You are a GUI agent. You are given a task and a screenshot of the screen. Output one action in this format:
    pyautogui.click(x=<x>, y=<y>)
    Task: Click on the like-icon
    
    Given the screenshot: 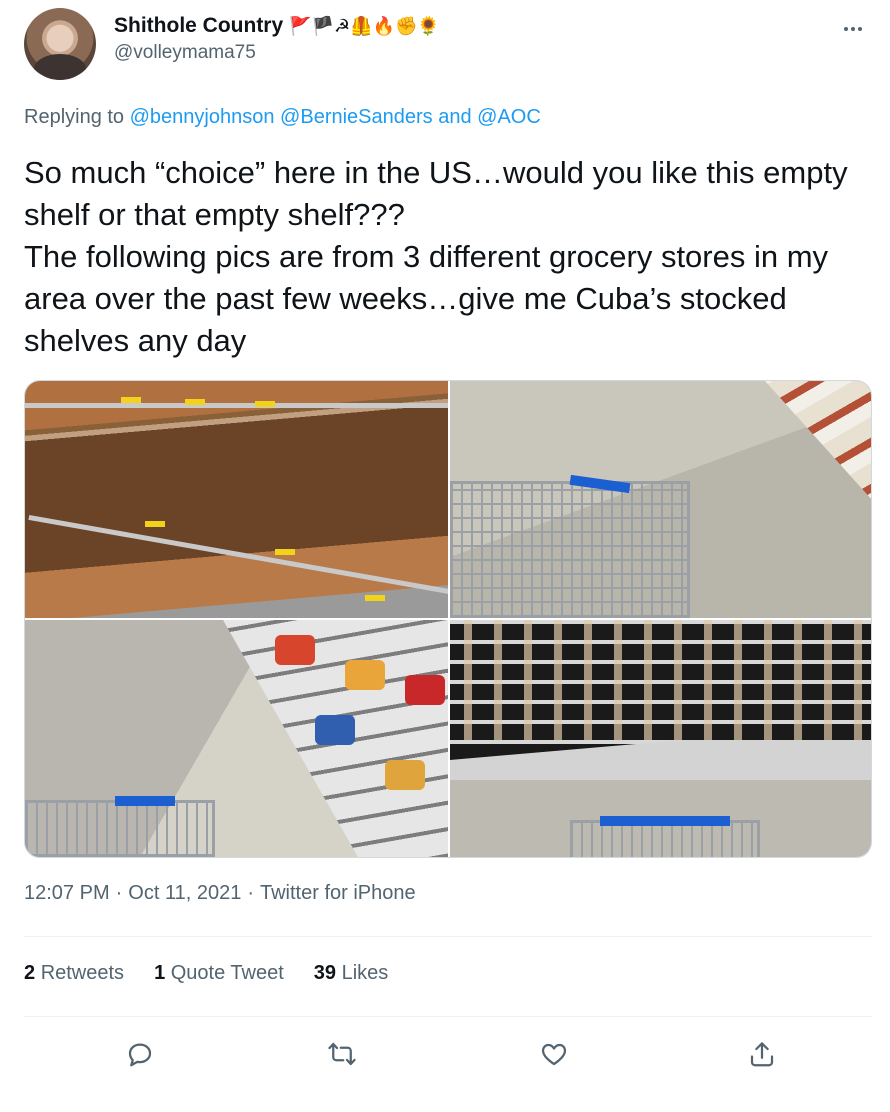 What is the action you would take?
    pyautogui.click(x=554, y=1054)
    